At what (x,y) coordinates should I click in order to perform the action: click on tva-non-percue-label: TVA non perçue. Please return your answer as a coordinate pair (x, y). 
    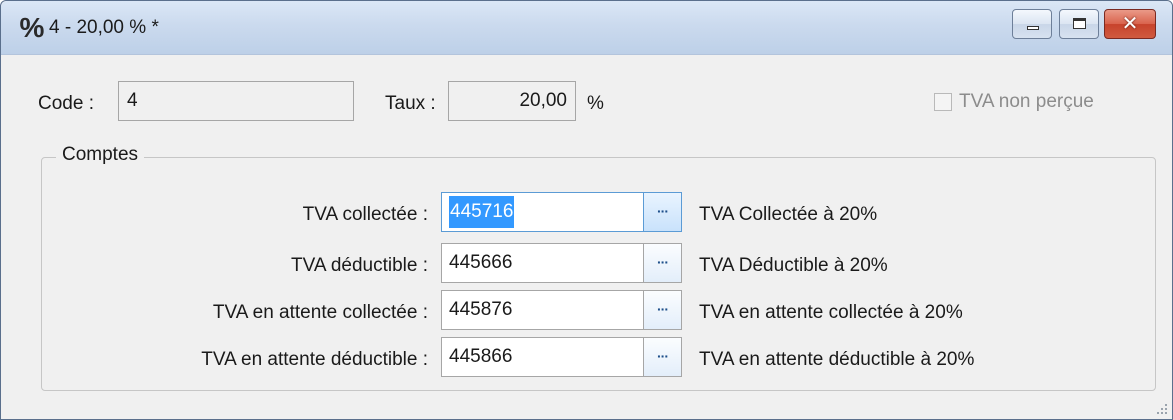
    Looking at the image, I should click on (1026, 101).